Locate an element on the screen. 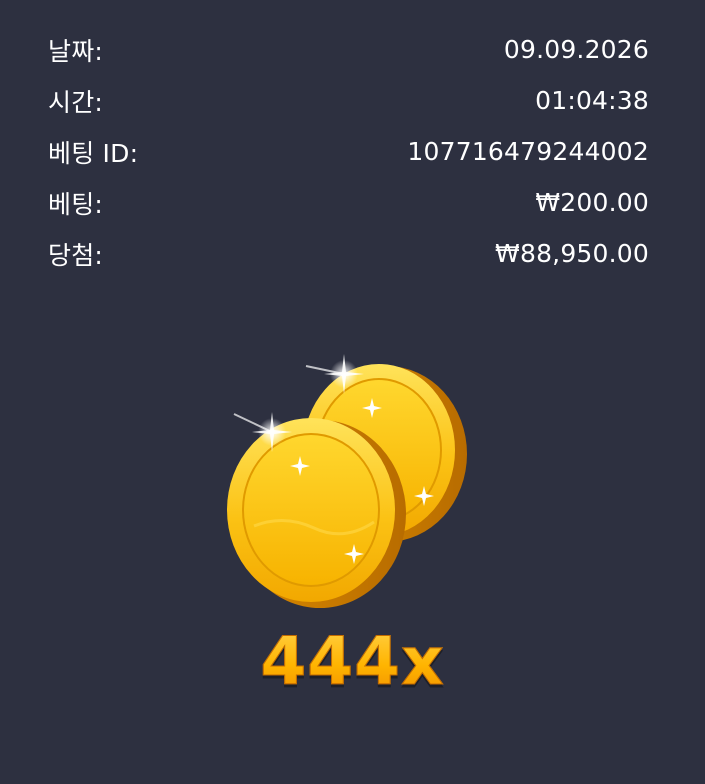 This screenshot has width=705, height=784. front-coin is located at coordinates (316, 513).